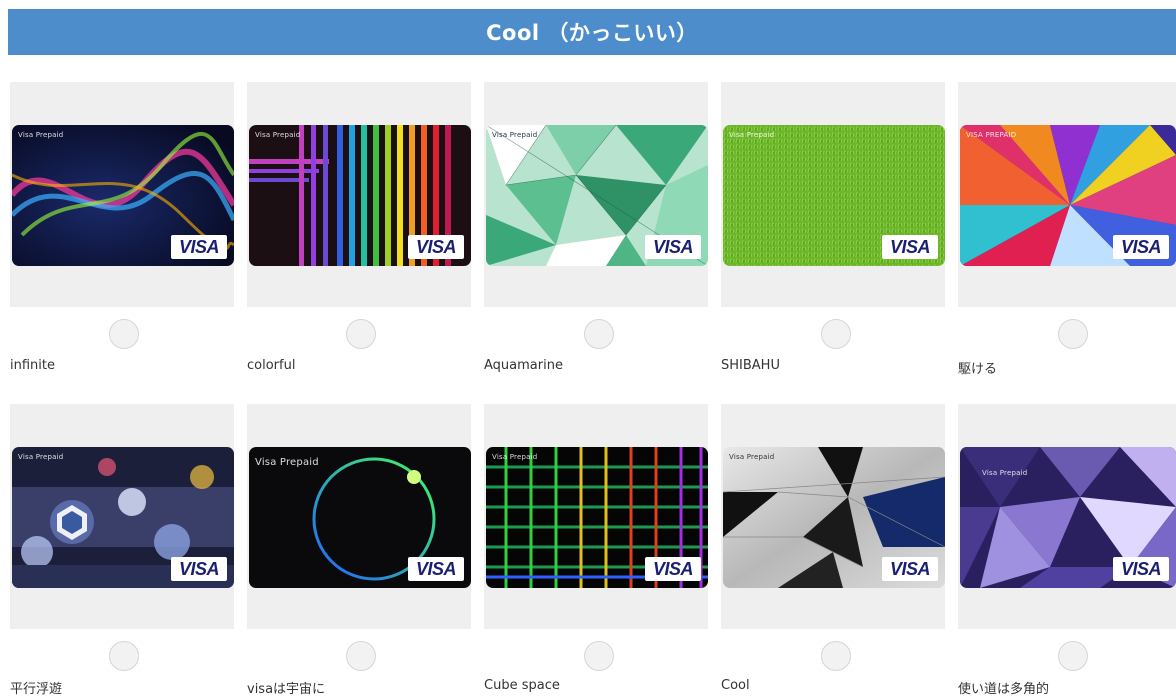 This screenshot has height=697, width=1176. What do you see at coordinates (522, 685) in the screenshot?
I see `label-cube-space: Cube space` at bounding box center [522, 685].